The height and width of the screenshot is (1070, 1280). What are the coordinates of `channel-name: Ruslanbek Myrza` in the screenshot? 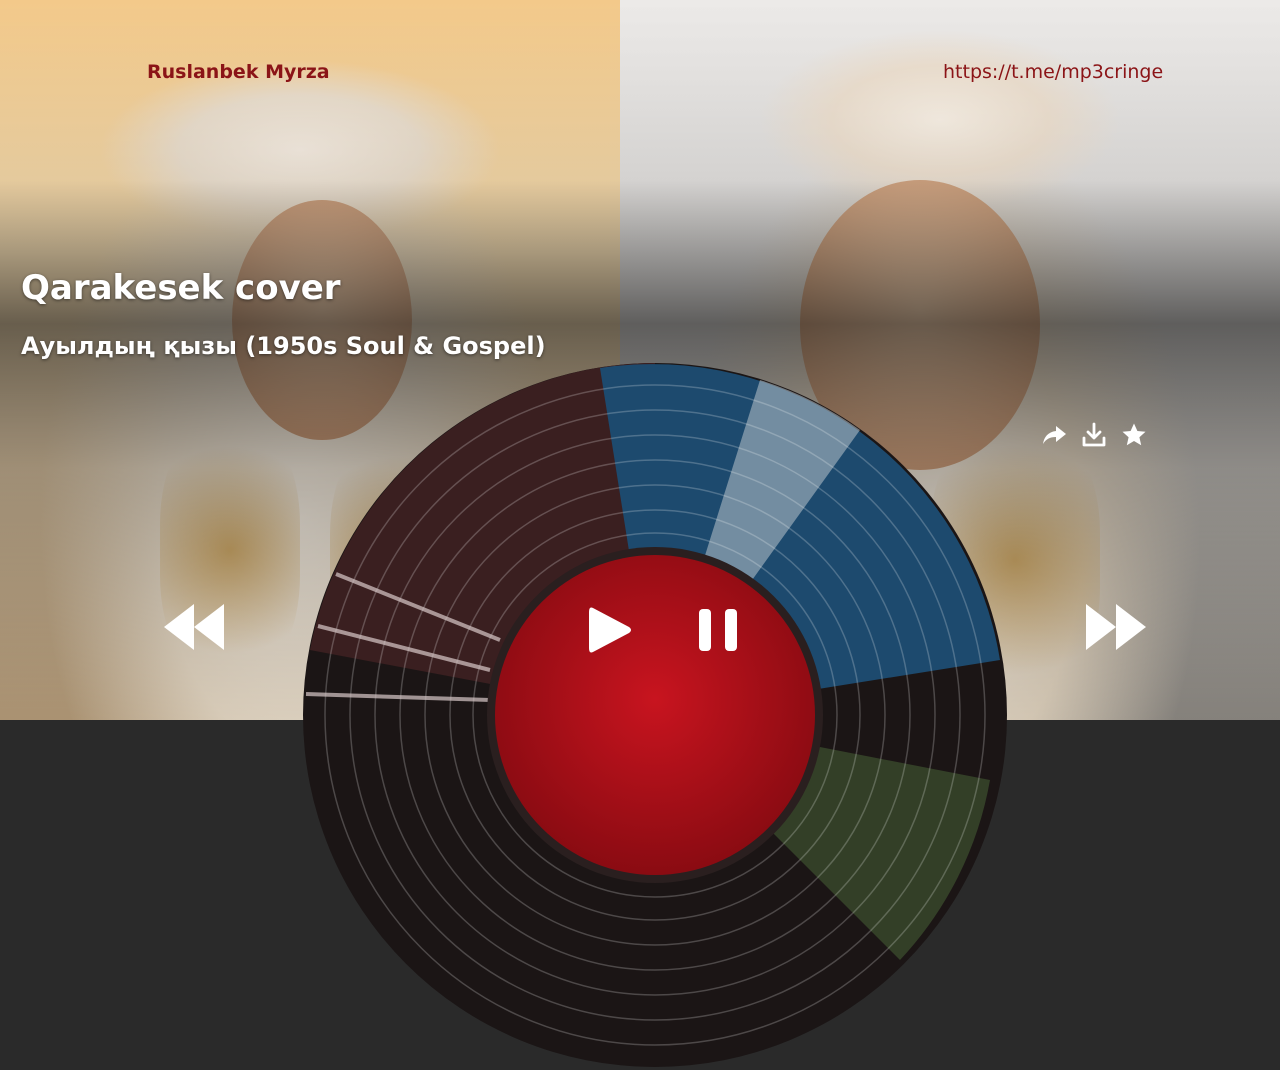 It's located at (238, 72).